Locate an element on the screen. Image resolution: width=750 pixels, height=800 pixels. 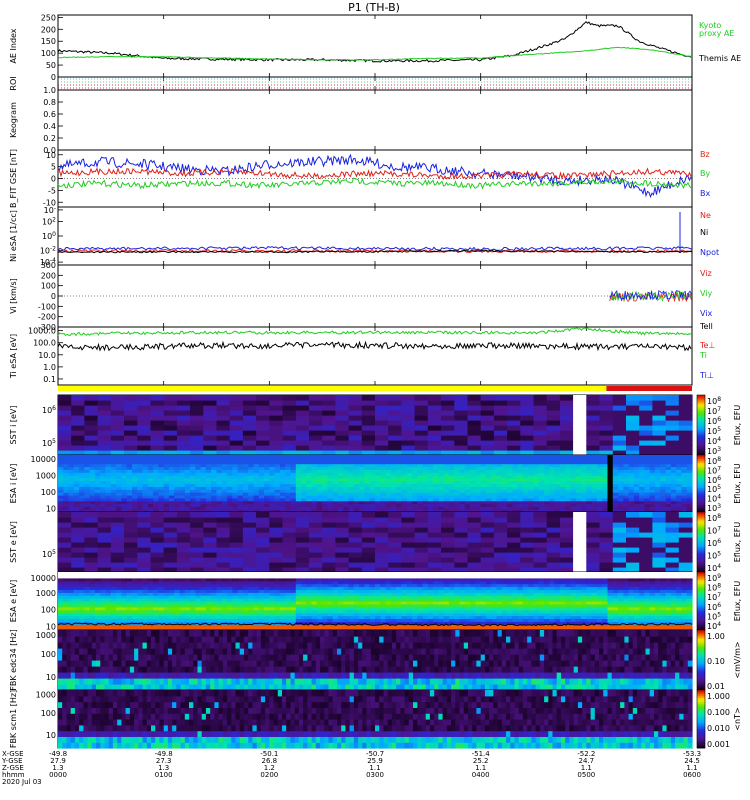
keogram-ytick-label: 0.6 is located at coordinates (49, 114).